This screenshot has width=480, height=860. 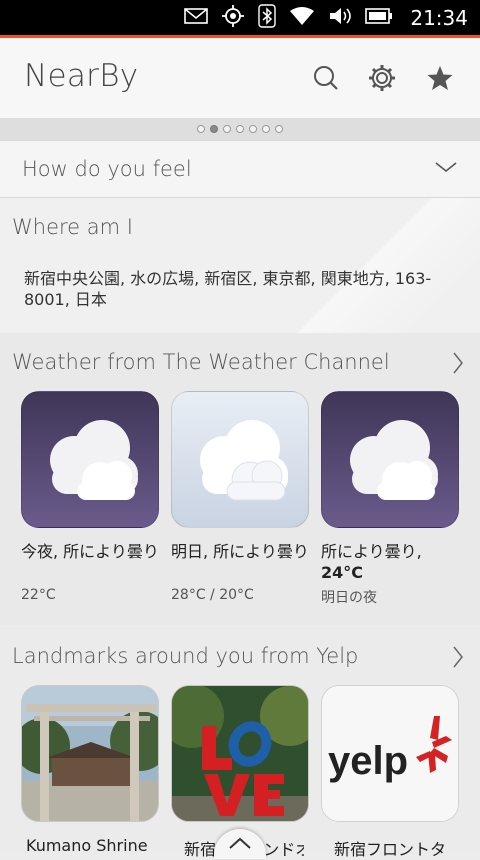 I want to click on feel-dropdown: How do you feel, so click(x=240, y=169).